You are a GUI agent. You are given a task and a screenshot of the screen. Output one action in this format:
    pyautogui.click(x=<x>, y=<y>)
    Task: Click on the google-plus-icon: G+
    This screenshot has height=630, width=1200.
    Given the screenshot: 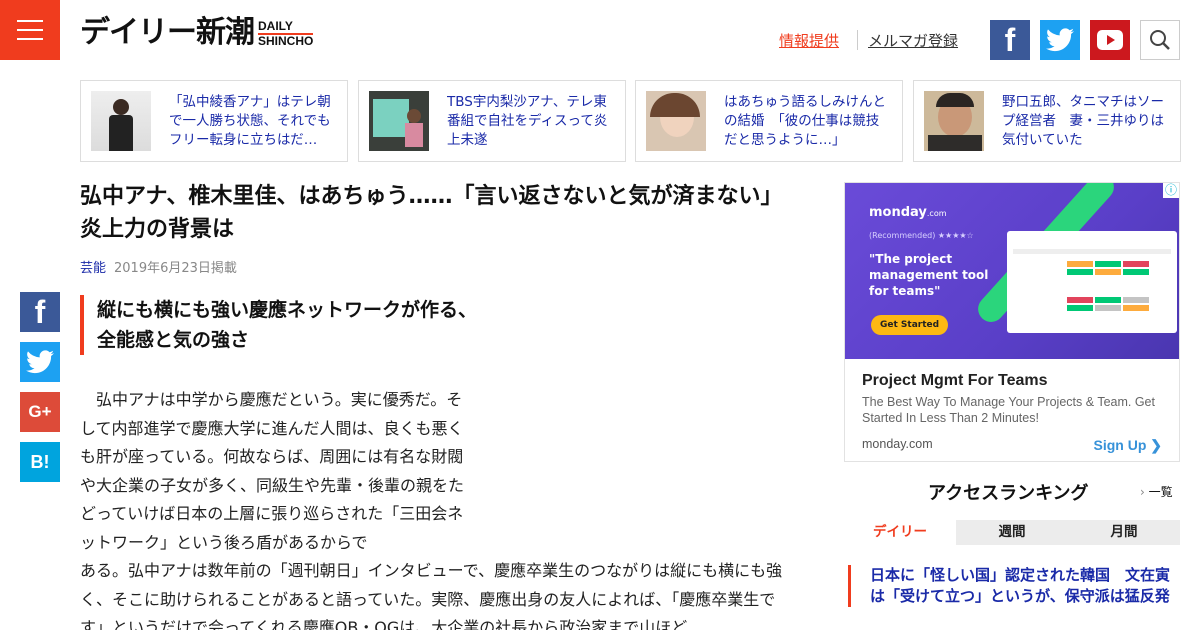 What is the action you would take?
    pyautogui.click(x=40, y=411)
    